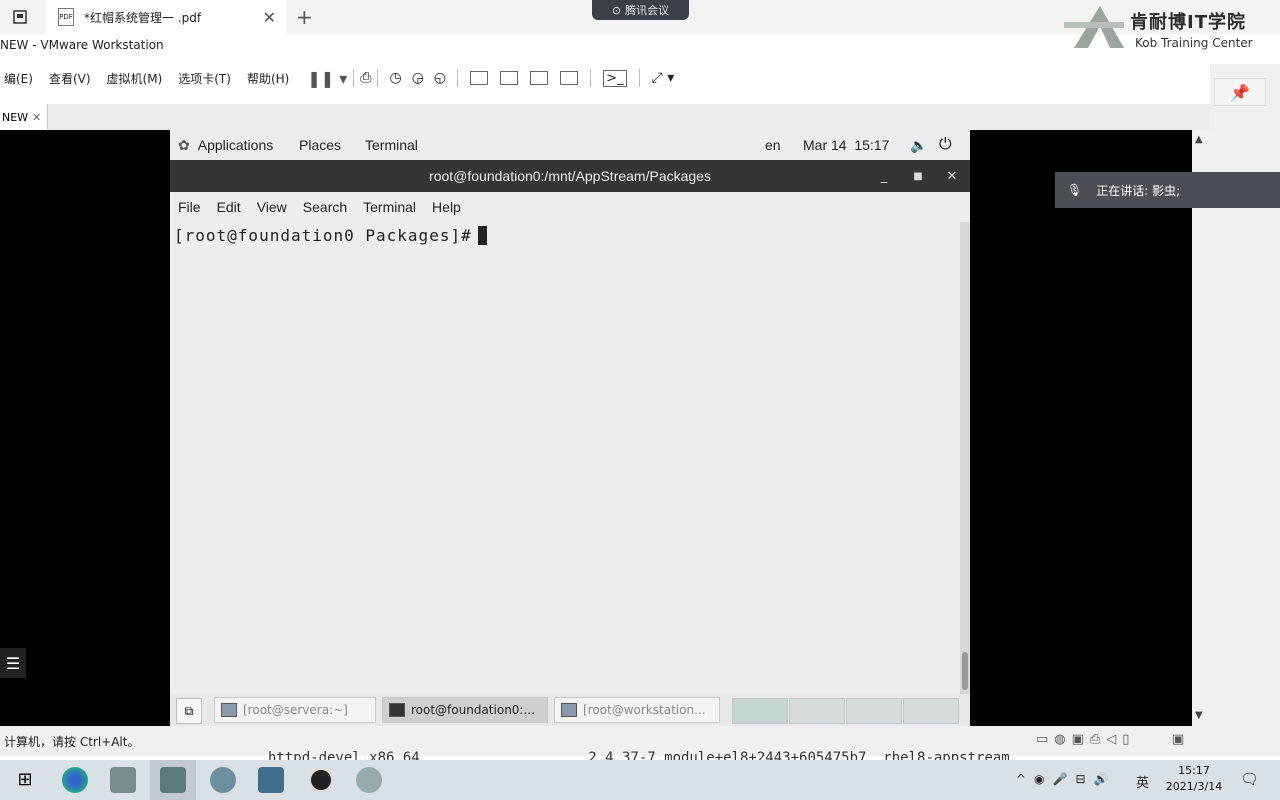 This screenshot has height=800, width=1280. I want to click on vm-tab-row: NEW ✕, so click(605, 117).